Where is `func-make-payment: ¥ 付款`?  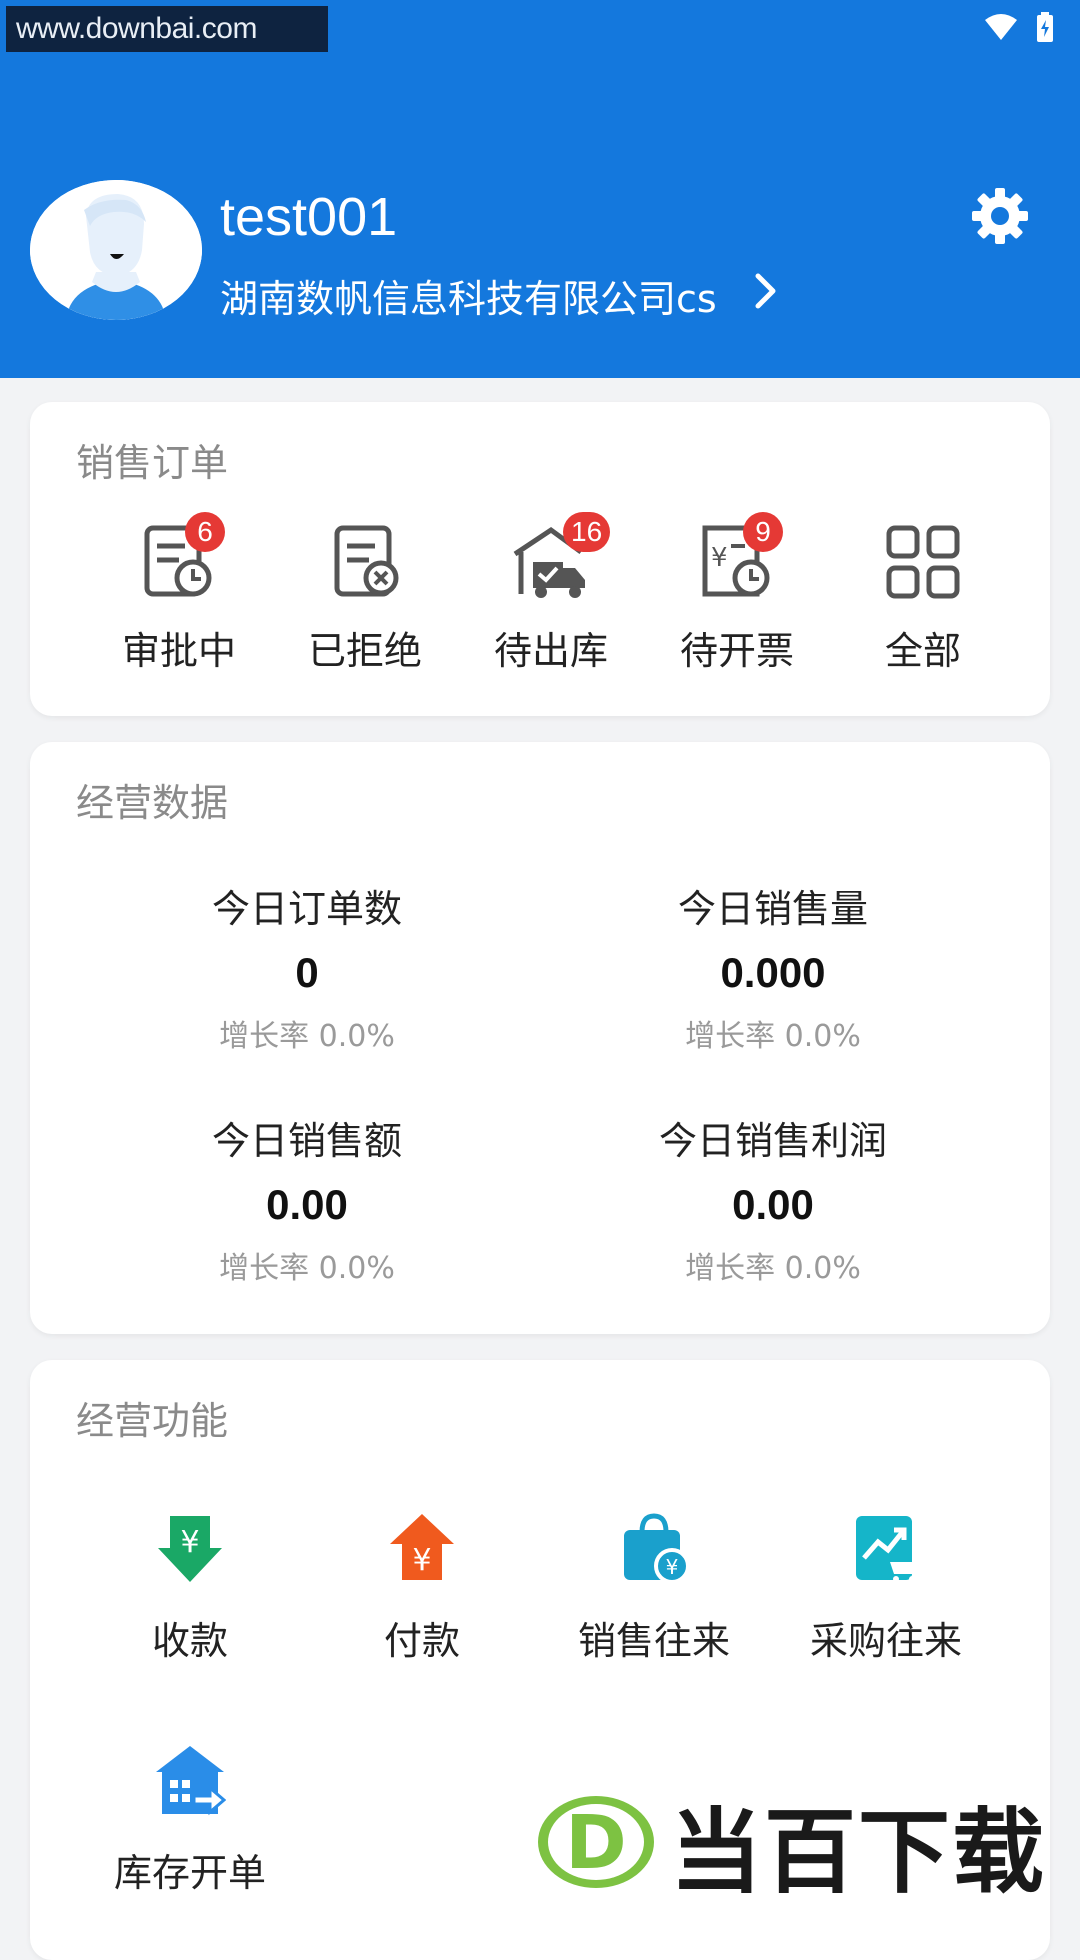 func-make-payment: ¥ 付款 is located at coordinates (422, 1588).